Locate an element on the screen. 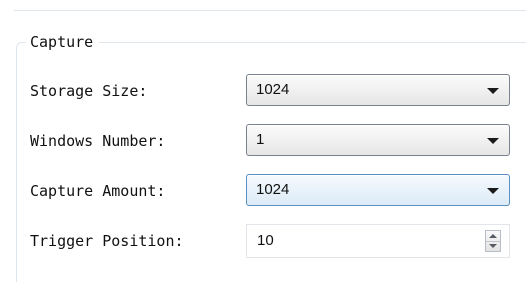 The image size is (526, 282). spin-down-icon is located at coordinates (493, 246).